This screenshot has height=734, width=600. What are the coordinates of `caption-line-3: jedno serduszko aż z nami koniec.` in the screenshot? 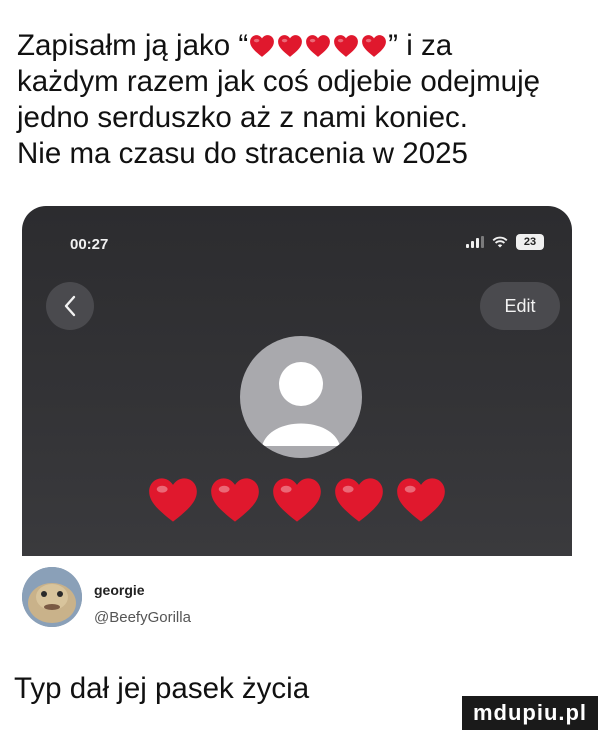 It's located at (242, 117).